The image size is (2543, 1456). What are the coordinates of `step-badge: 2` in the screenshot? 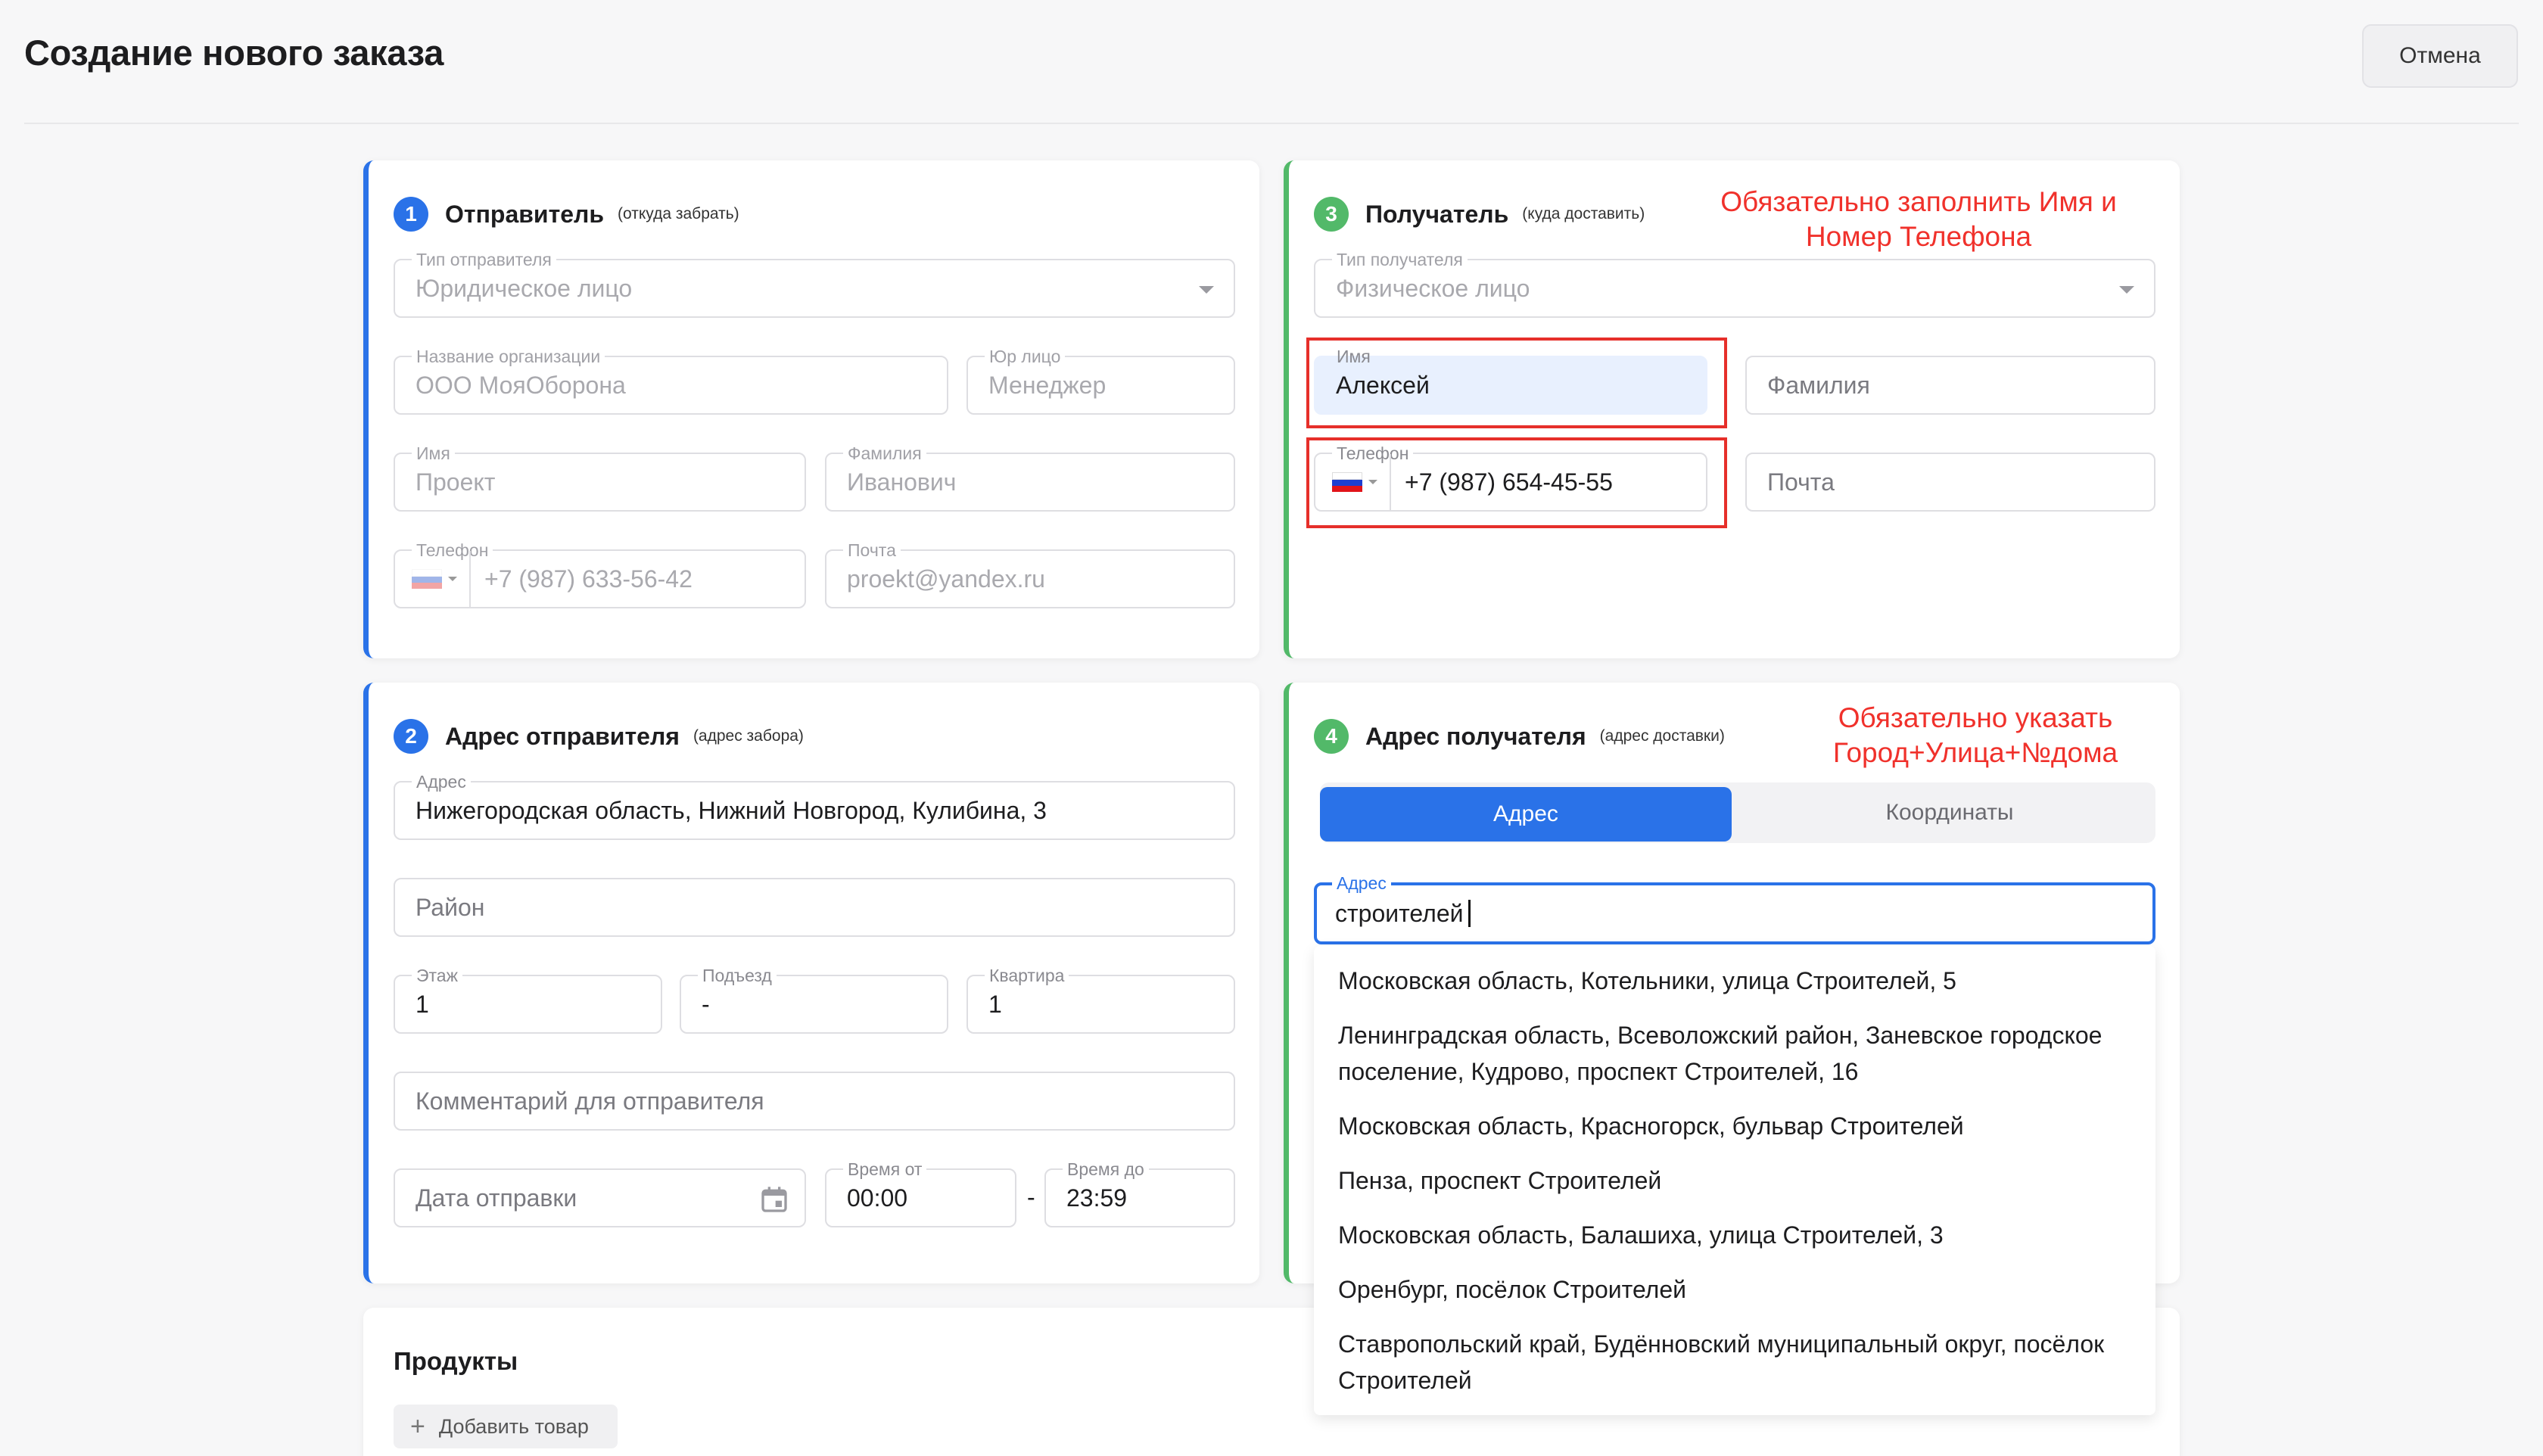 It's located at (411, 737).